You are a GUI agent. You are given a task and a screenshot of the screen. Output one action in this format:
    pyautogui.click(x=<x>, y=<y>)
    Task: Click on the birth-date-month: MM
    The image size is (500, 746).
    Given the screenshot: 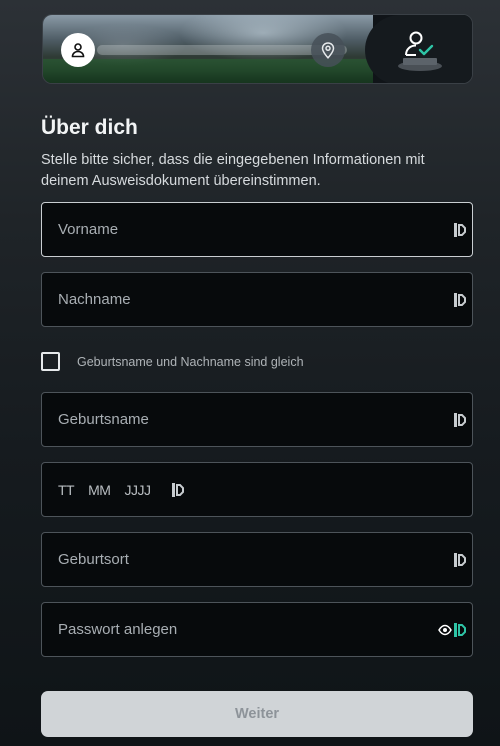 What is the action you would take?
    pyautogui.click(x=99, y=490)
    